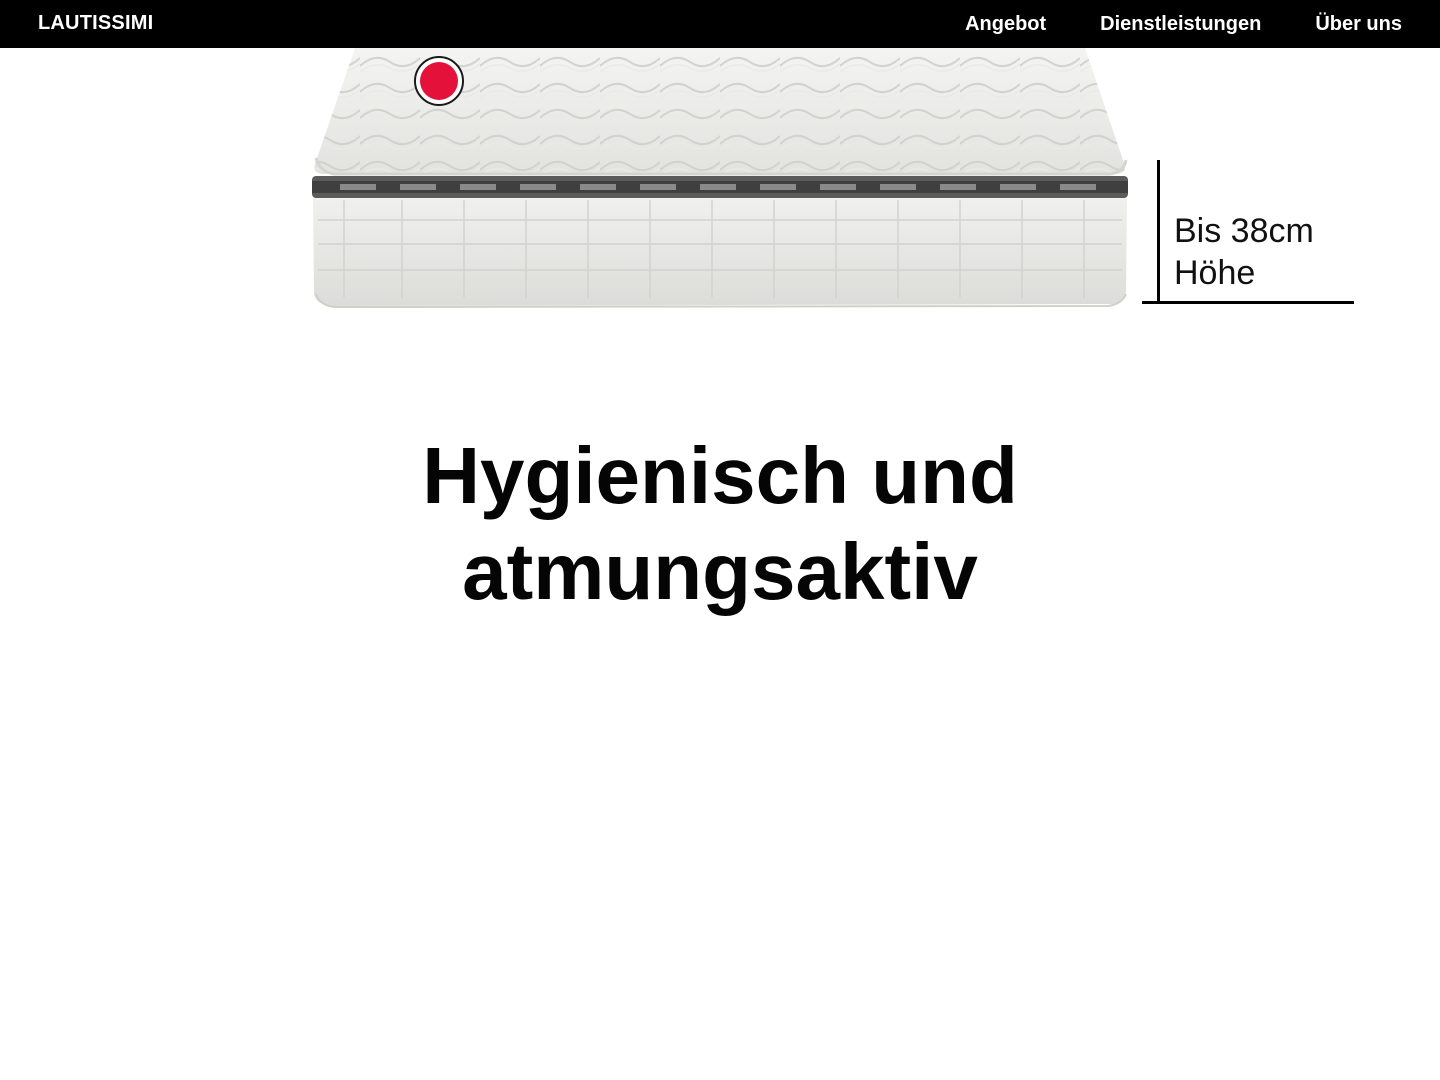 The image size is (1440, 1080). What do you see at coordinates (1005, 24) in the screenshot?
I see `nav-item-angebot: Angebot` at bounding box center [1005, 24].